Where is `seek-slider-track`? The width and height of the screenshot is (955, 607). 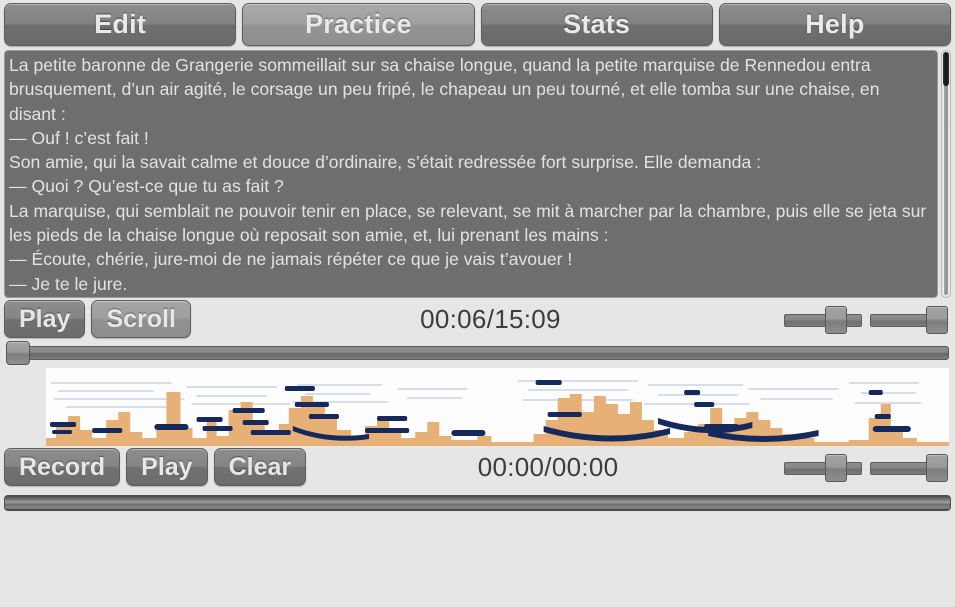
seek-slider-track is located at coordinates (477, 353).